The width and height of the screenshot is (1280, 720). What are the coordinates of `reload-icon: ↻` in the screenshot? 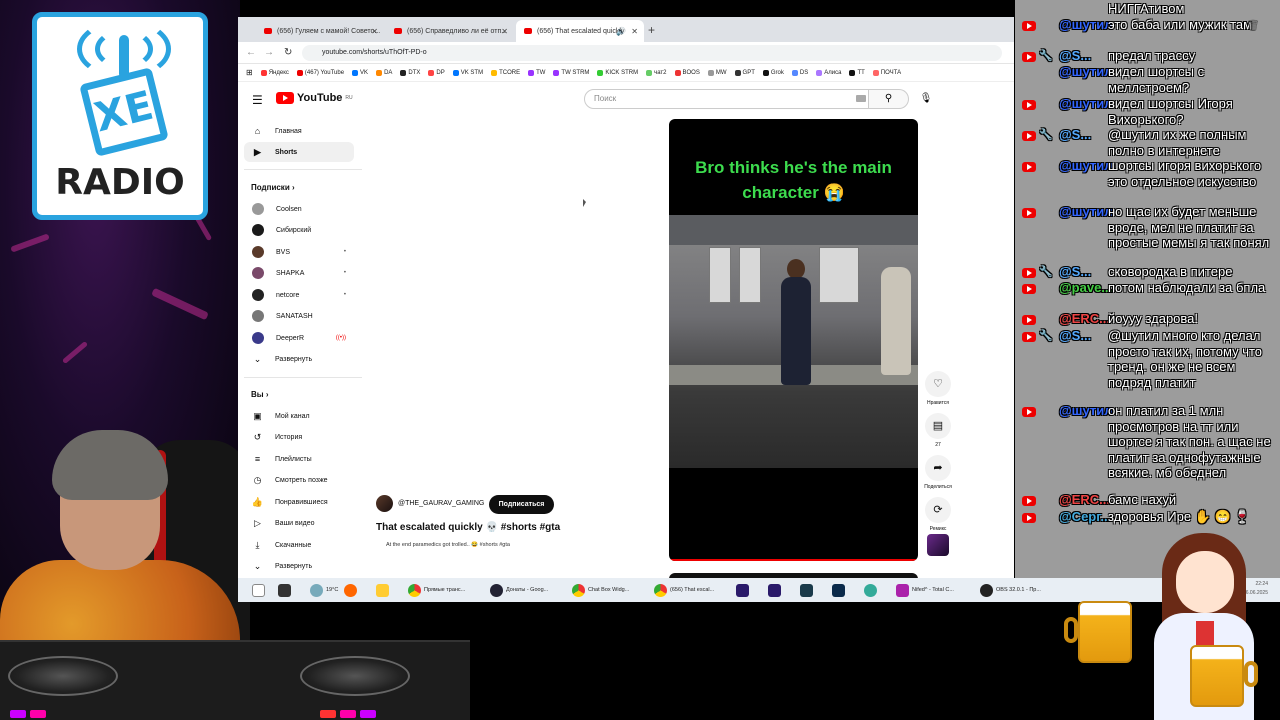 It's located at (288, 52).